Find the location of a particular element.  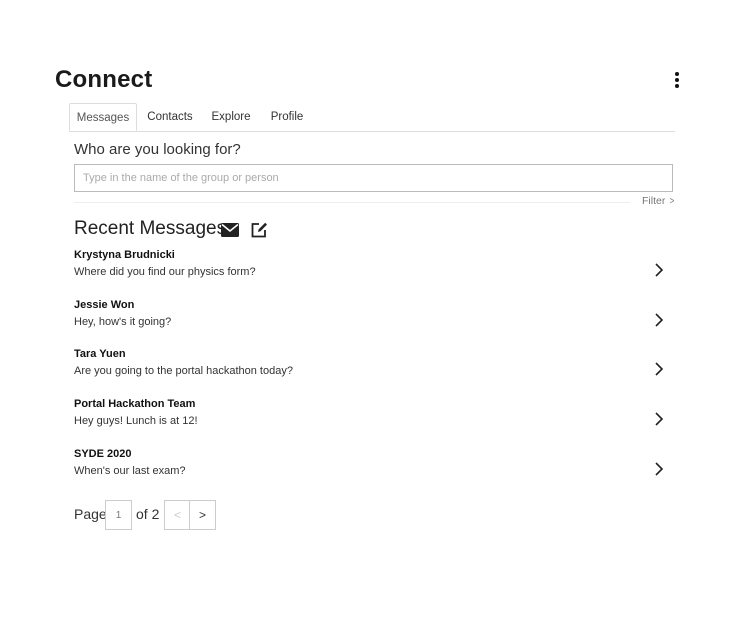

message-sender: Krystyna Brudnicki is located at coordinates (124, 255).